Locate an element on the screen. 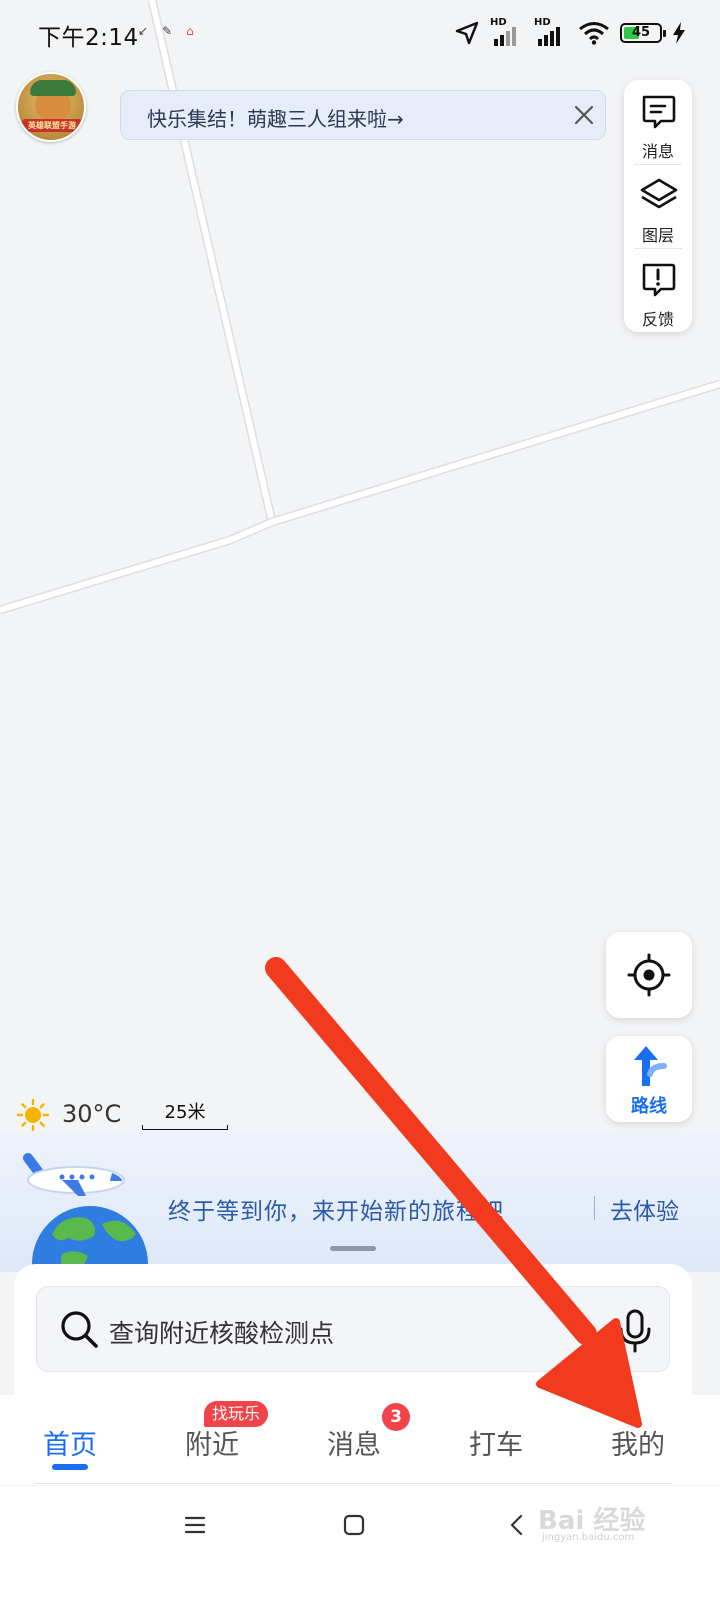 Image resolution: width=720 pixels, height=1600 pixels. route-button: 路线 is located at coordinates (649, 1079).